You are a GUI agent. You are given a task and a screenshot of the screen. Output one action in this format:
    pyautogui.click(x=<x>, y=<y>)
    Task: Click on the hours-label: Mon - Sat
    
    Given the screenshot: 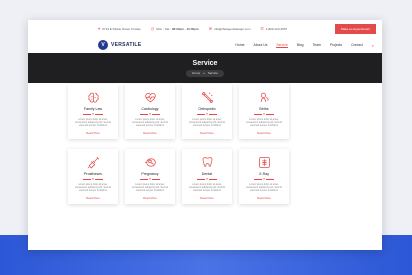 What is the action you would take?
    pyautogui.click(x=163, y=28)
    